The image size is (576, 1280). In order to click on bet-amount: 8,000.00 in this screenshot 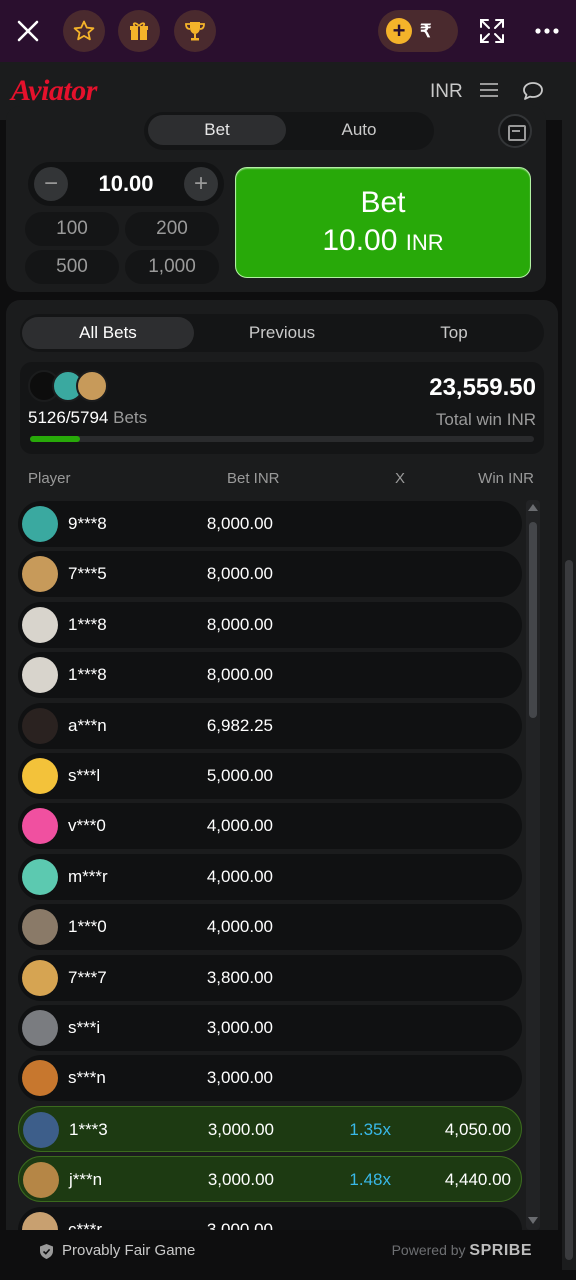, I will do `click(239, 574)`.